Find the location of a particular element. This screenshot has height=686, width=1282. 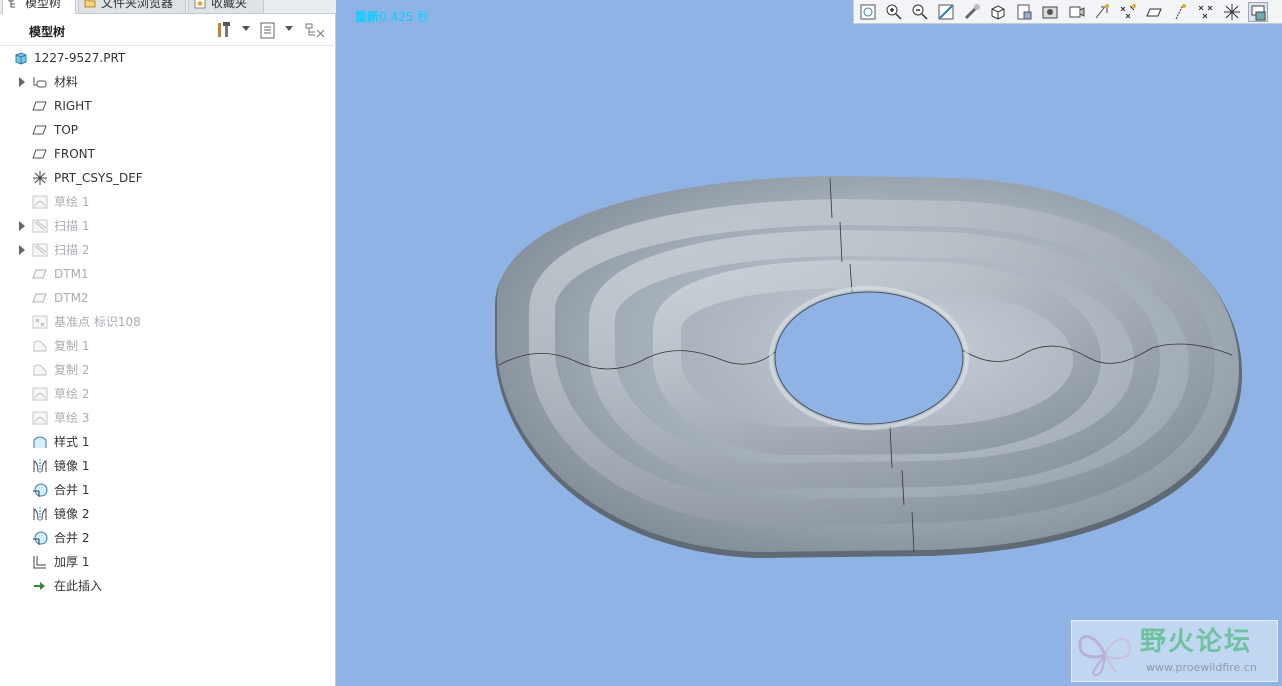

tree-item-label: 在此插入 is located at coordinates (78, 586).